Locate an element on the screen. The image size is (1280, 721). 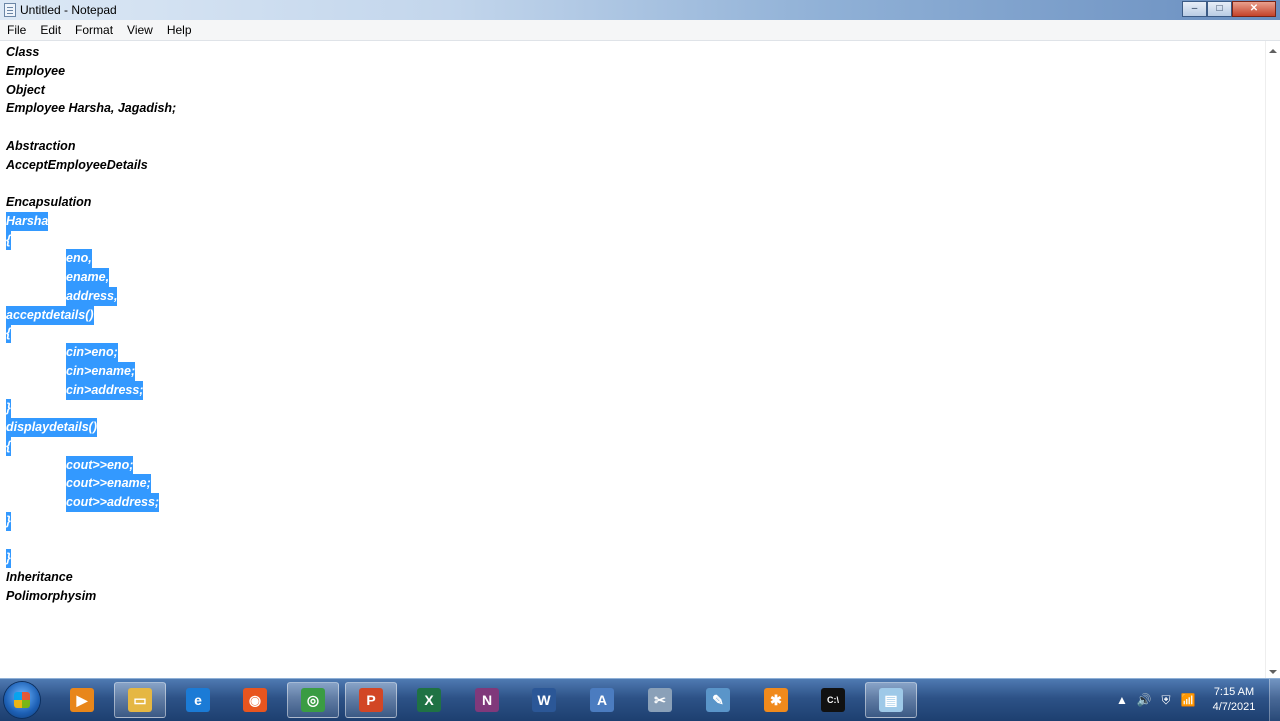
media-player-icon: ▶ is located at coordinates (82, 700).